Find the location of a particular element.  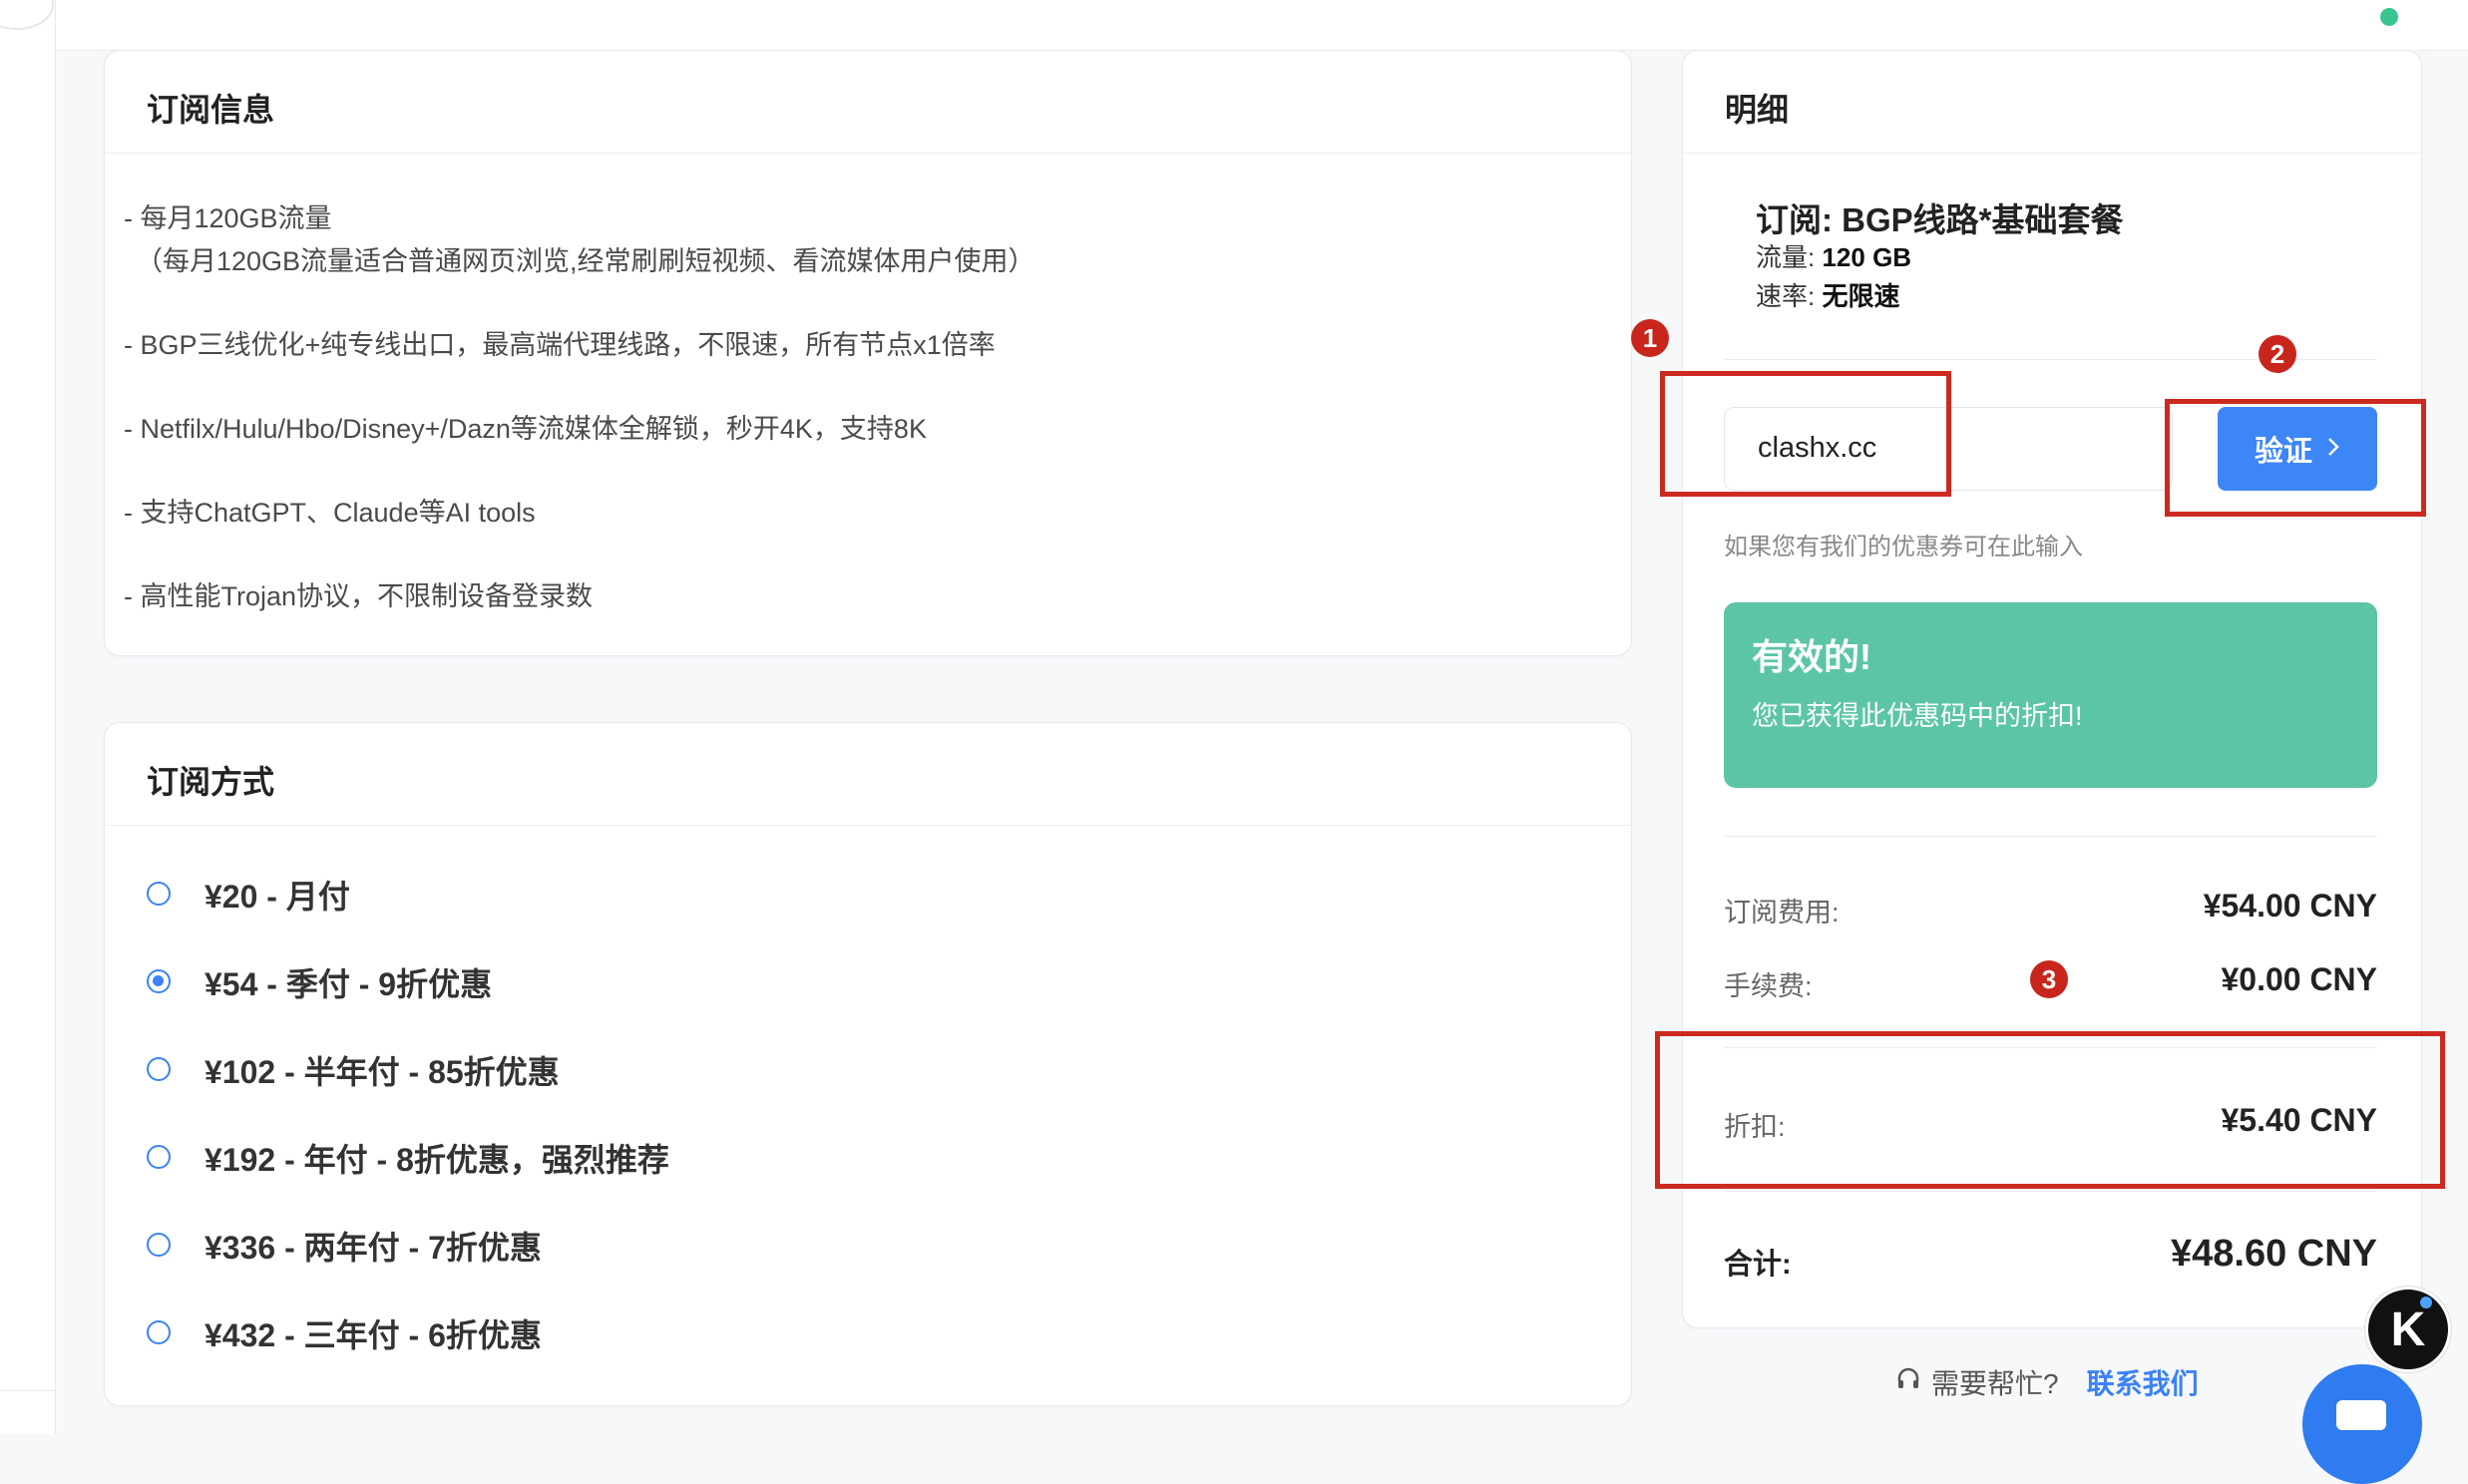

annotation-badge-1: 1 is located at coordinates (1650, 338).